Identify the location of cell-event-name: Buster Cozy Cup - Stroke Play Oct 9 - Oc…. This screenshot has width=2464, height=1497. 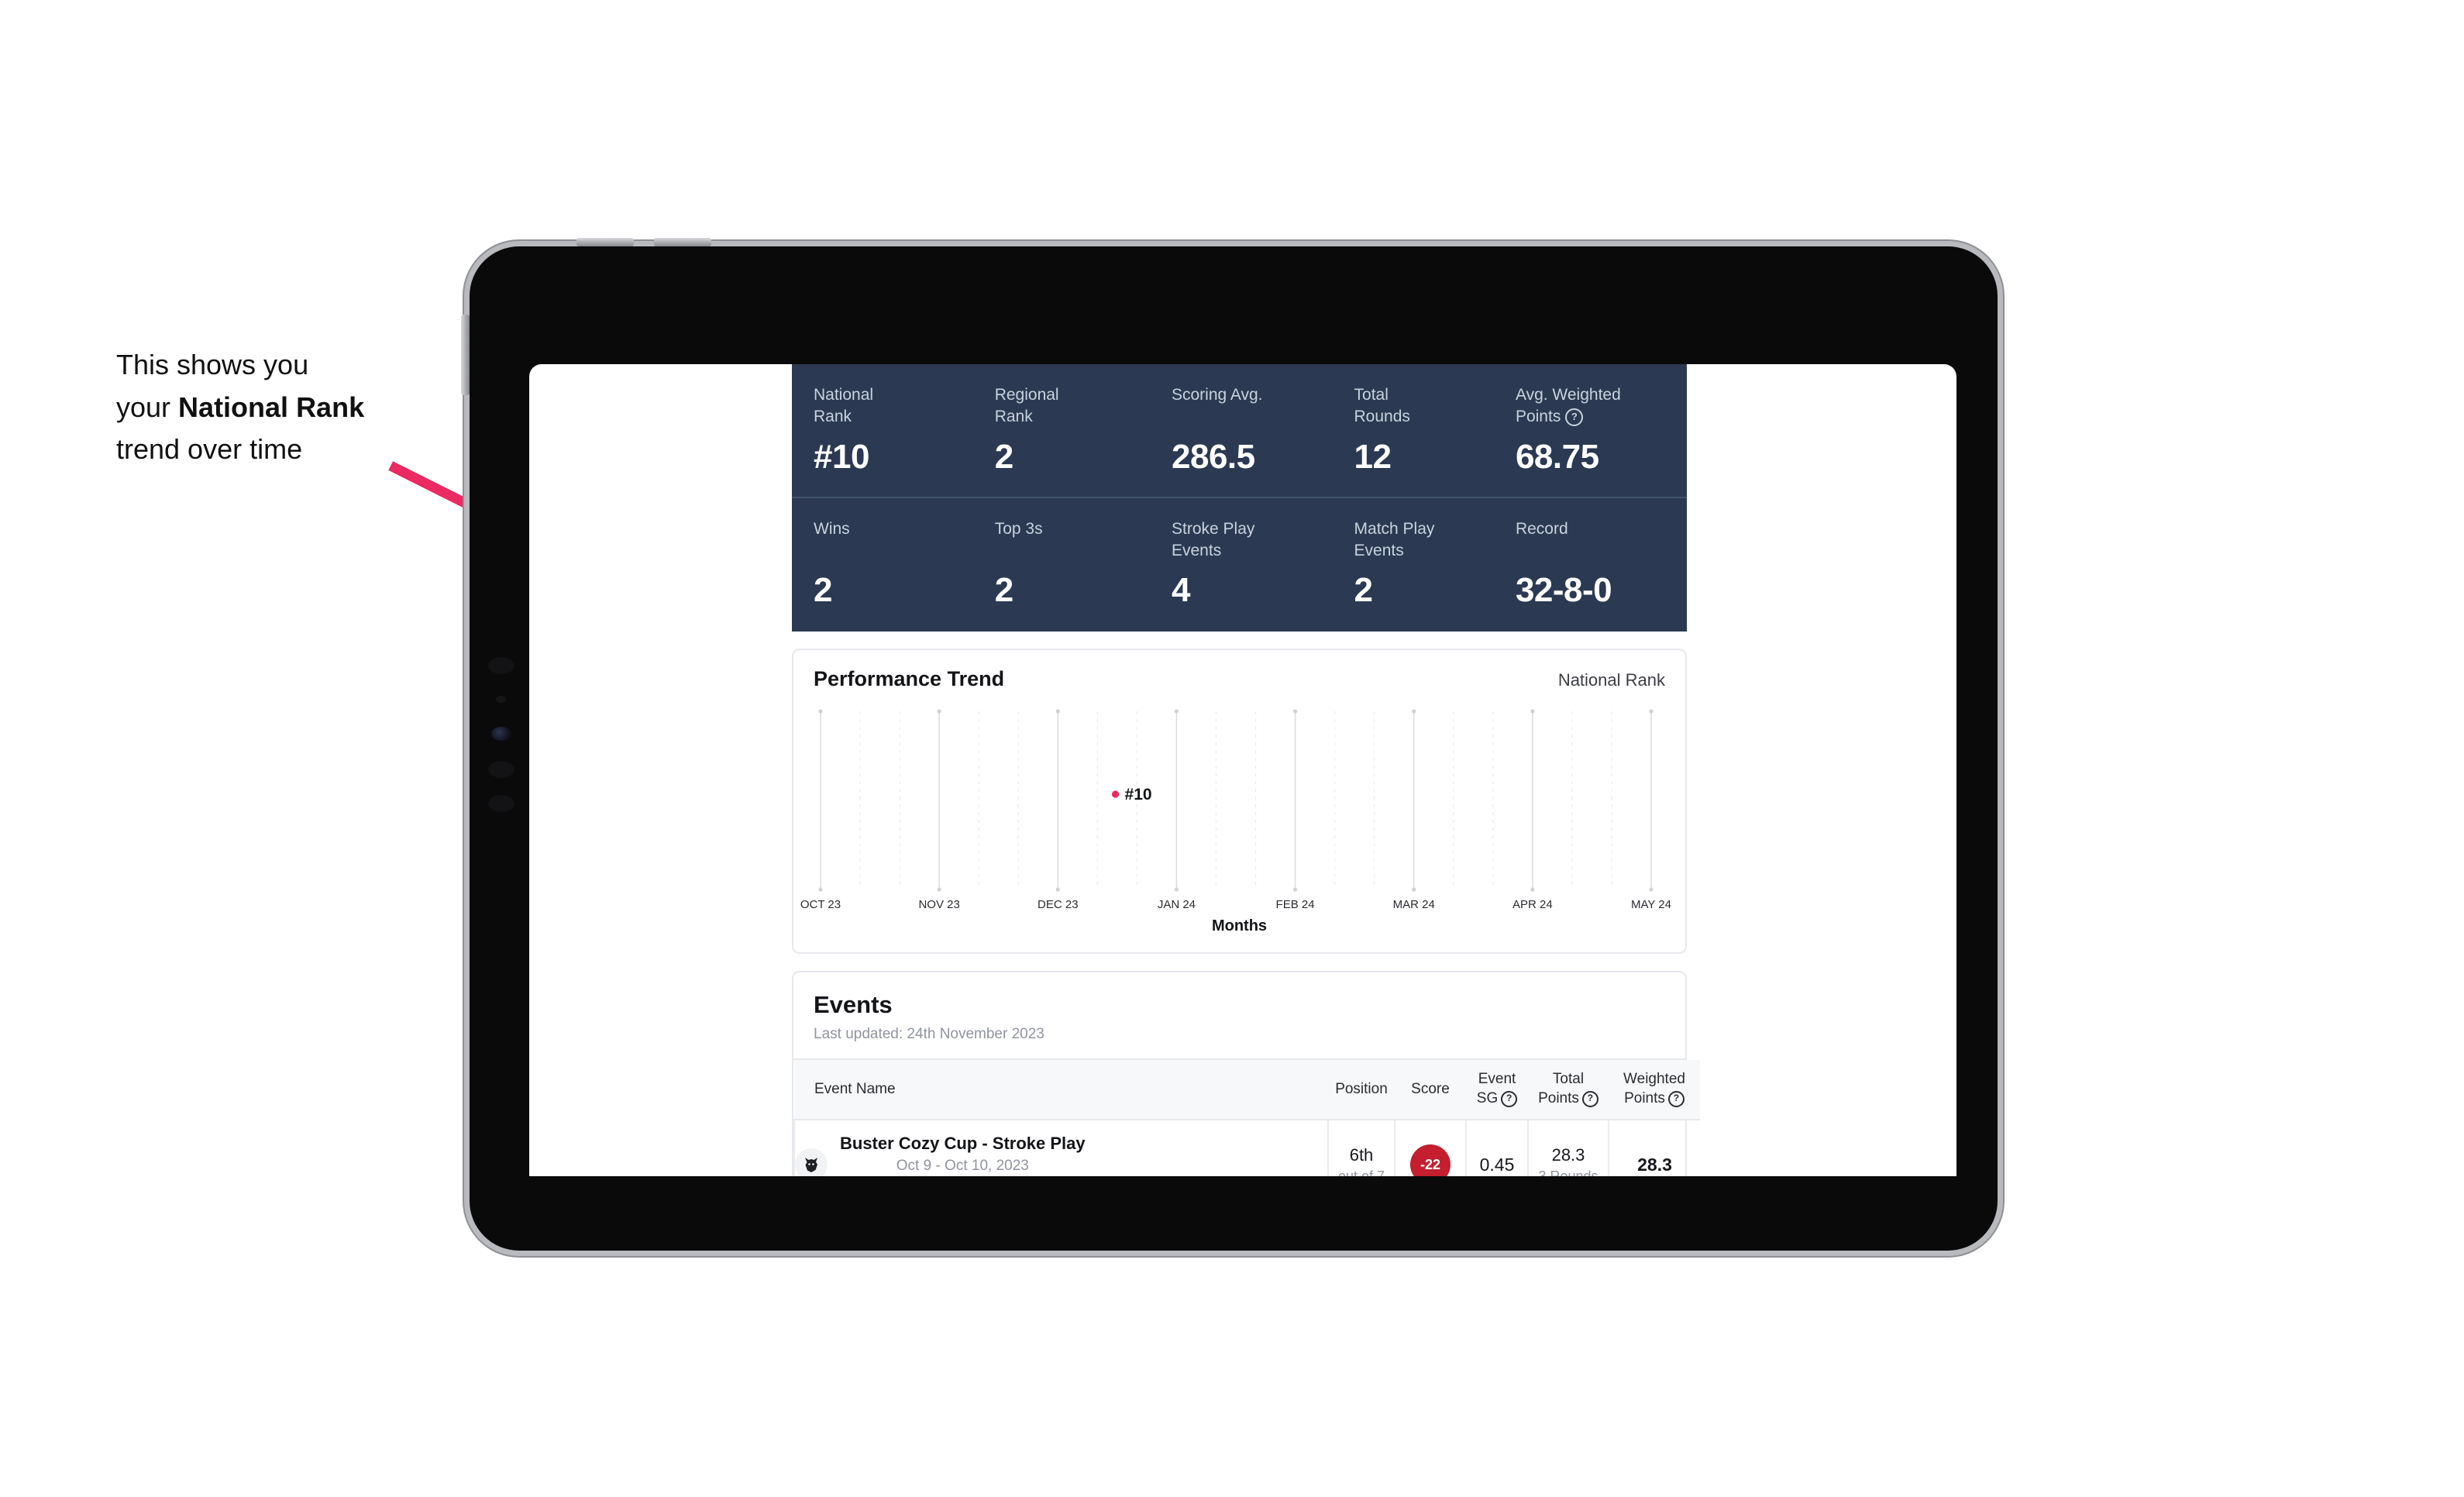
(1060, 1147).